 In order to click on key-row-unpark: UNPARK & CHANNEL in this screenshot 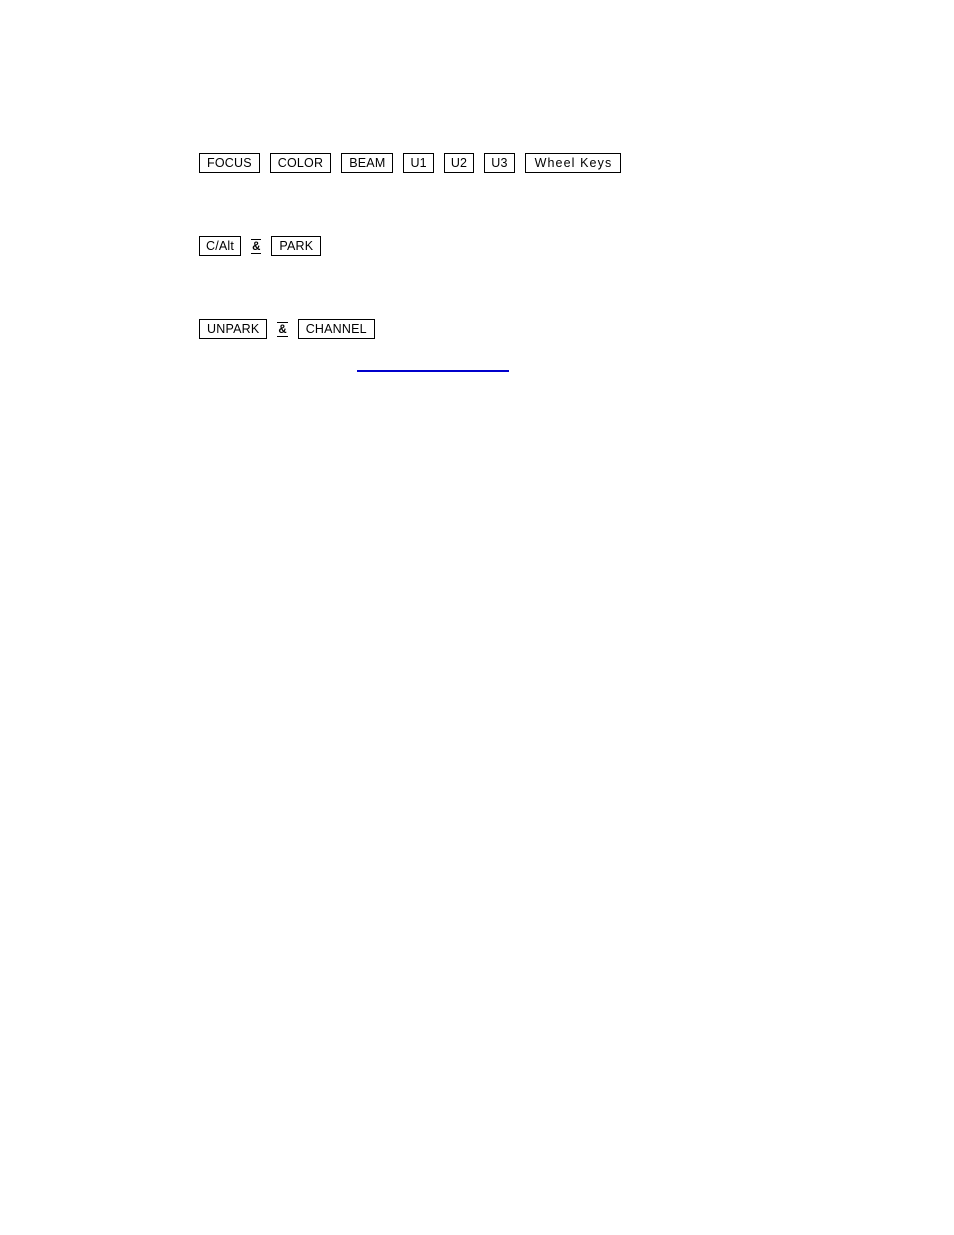, I will do `click(292, 329)`.